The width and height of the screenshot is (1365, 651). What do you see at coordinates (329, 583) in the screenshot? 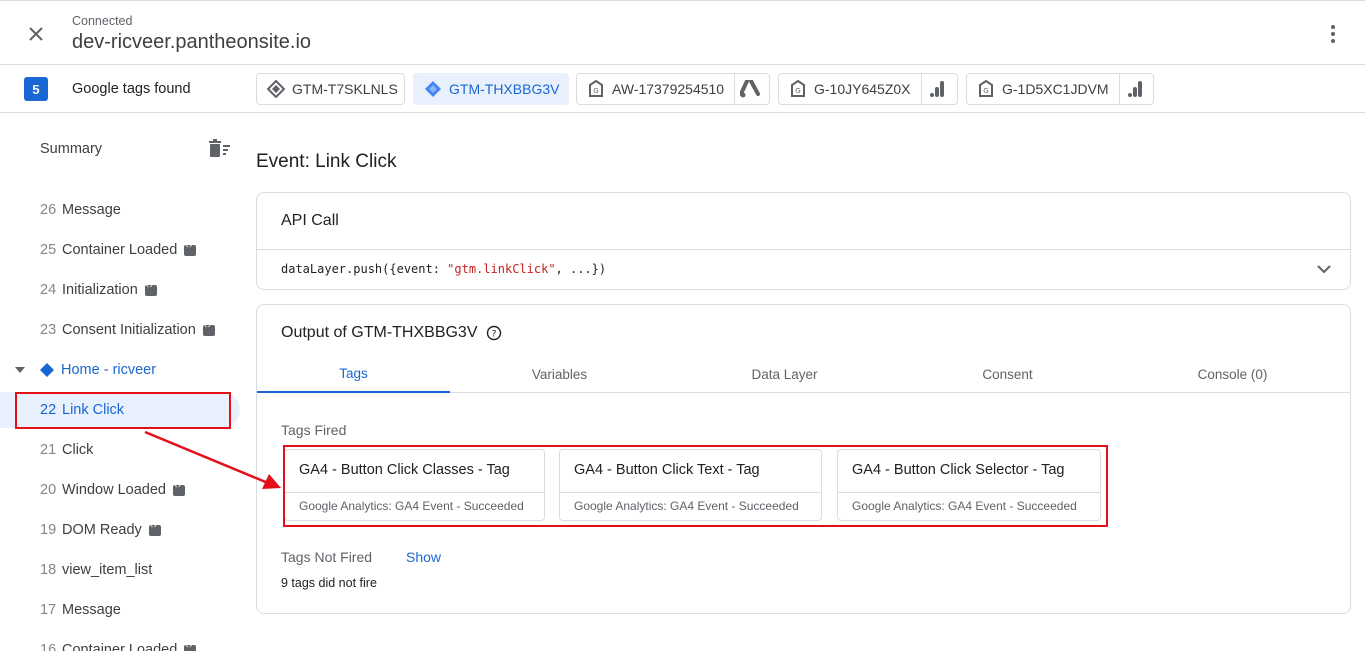
I see `not-fired-count: 9 tags did not fire` at bounding box center [329, 583].